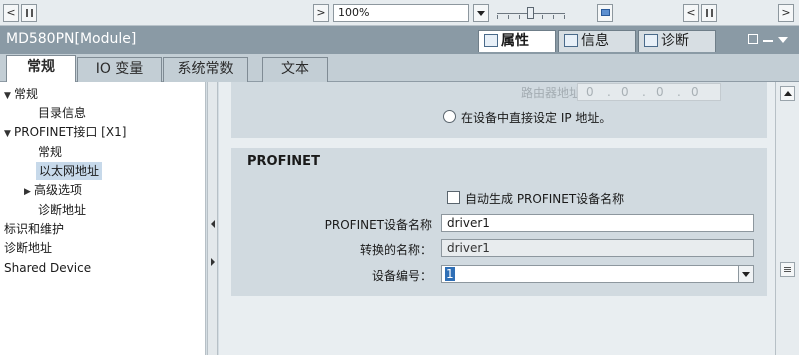 The width and height of the screenshot is (799, 355). I want to click on monitor-icon, so click(605, 12).